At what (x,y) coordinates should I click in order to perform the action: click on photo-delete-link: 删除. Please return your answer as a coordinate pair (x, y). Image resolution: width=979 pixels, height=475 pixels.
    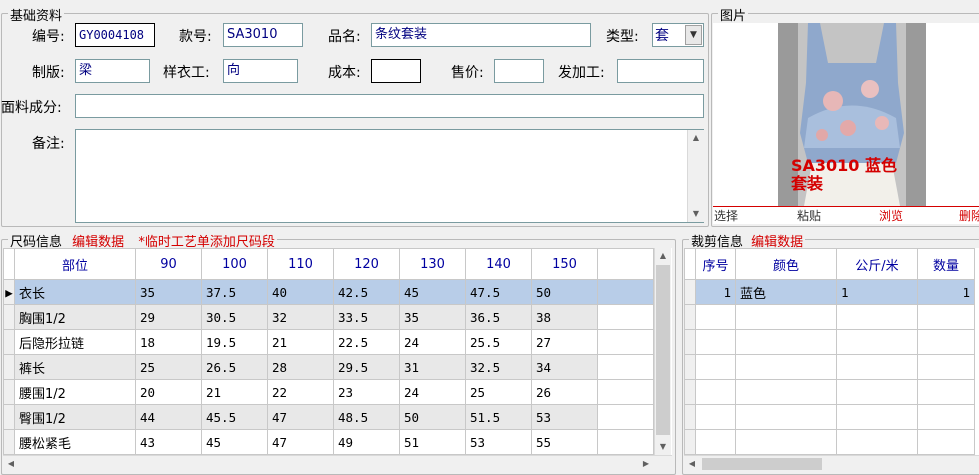
    Looking at the image, I should click on (969, 215).